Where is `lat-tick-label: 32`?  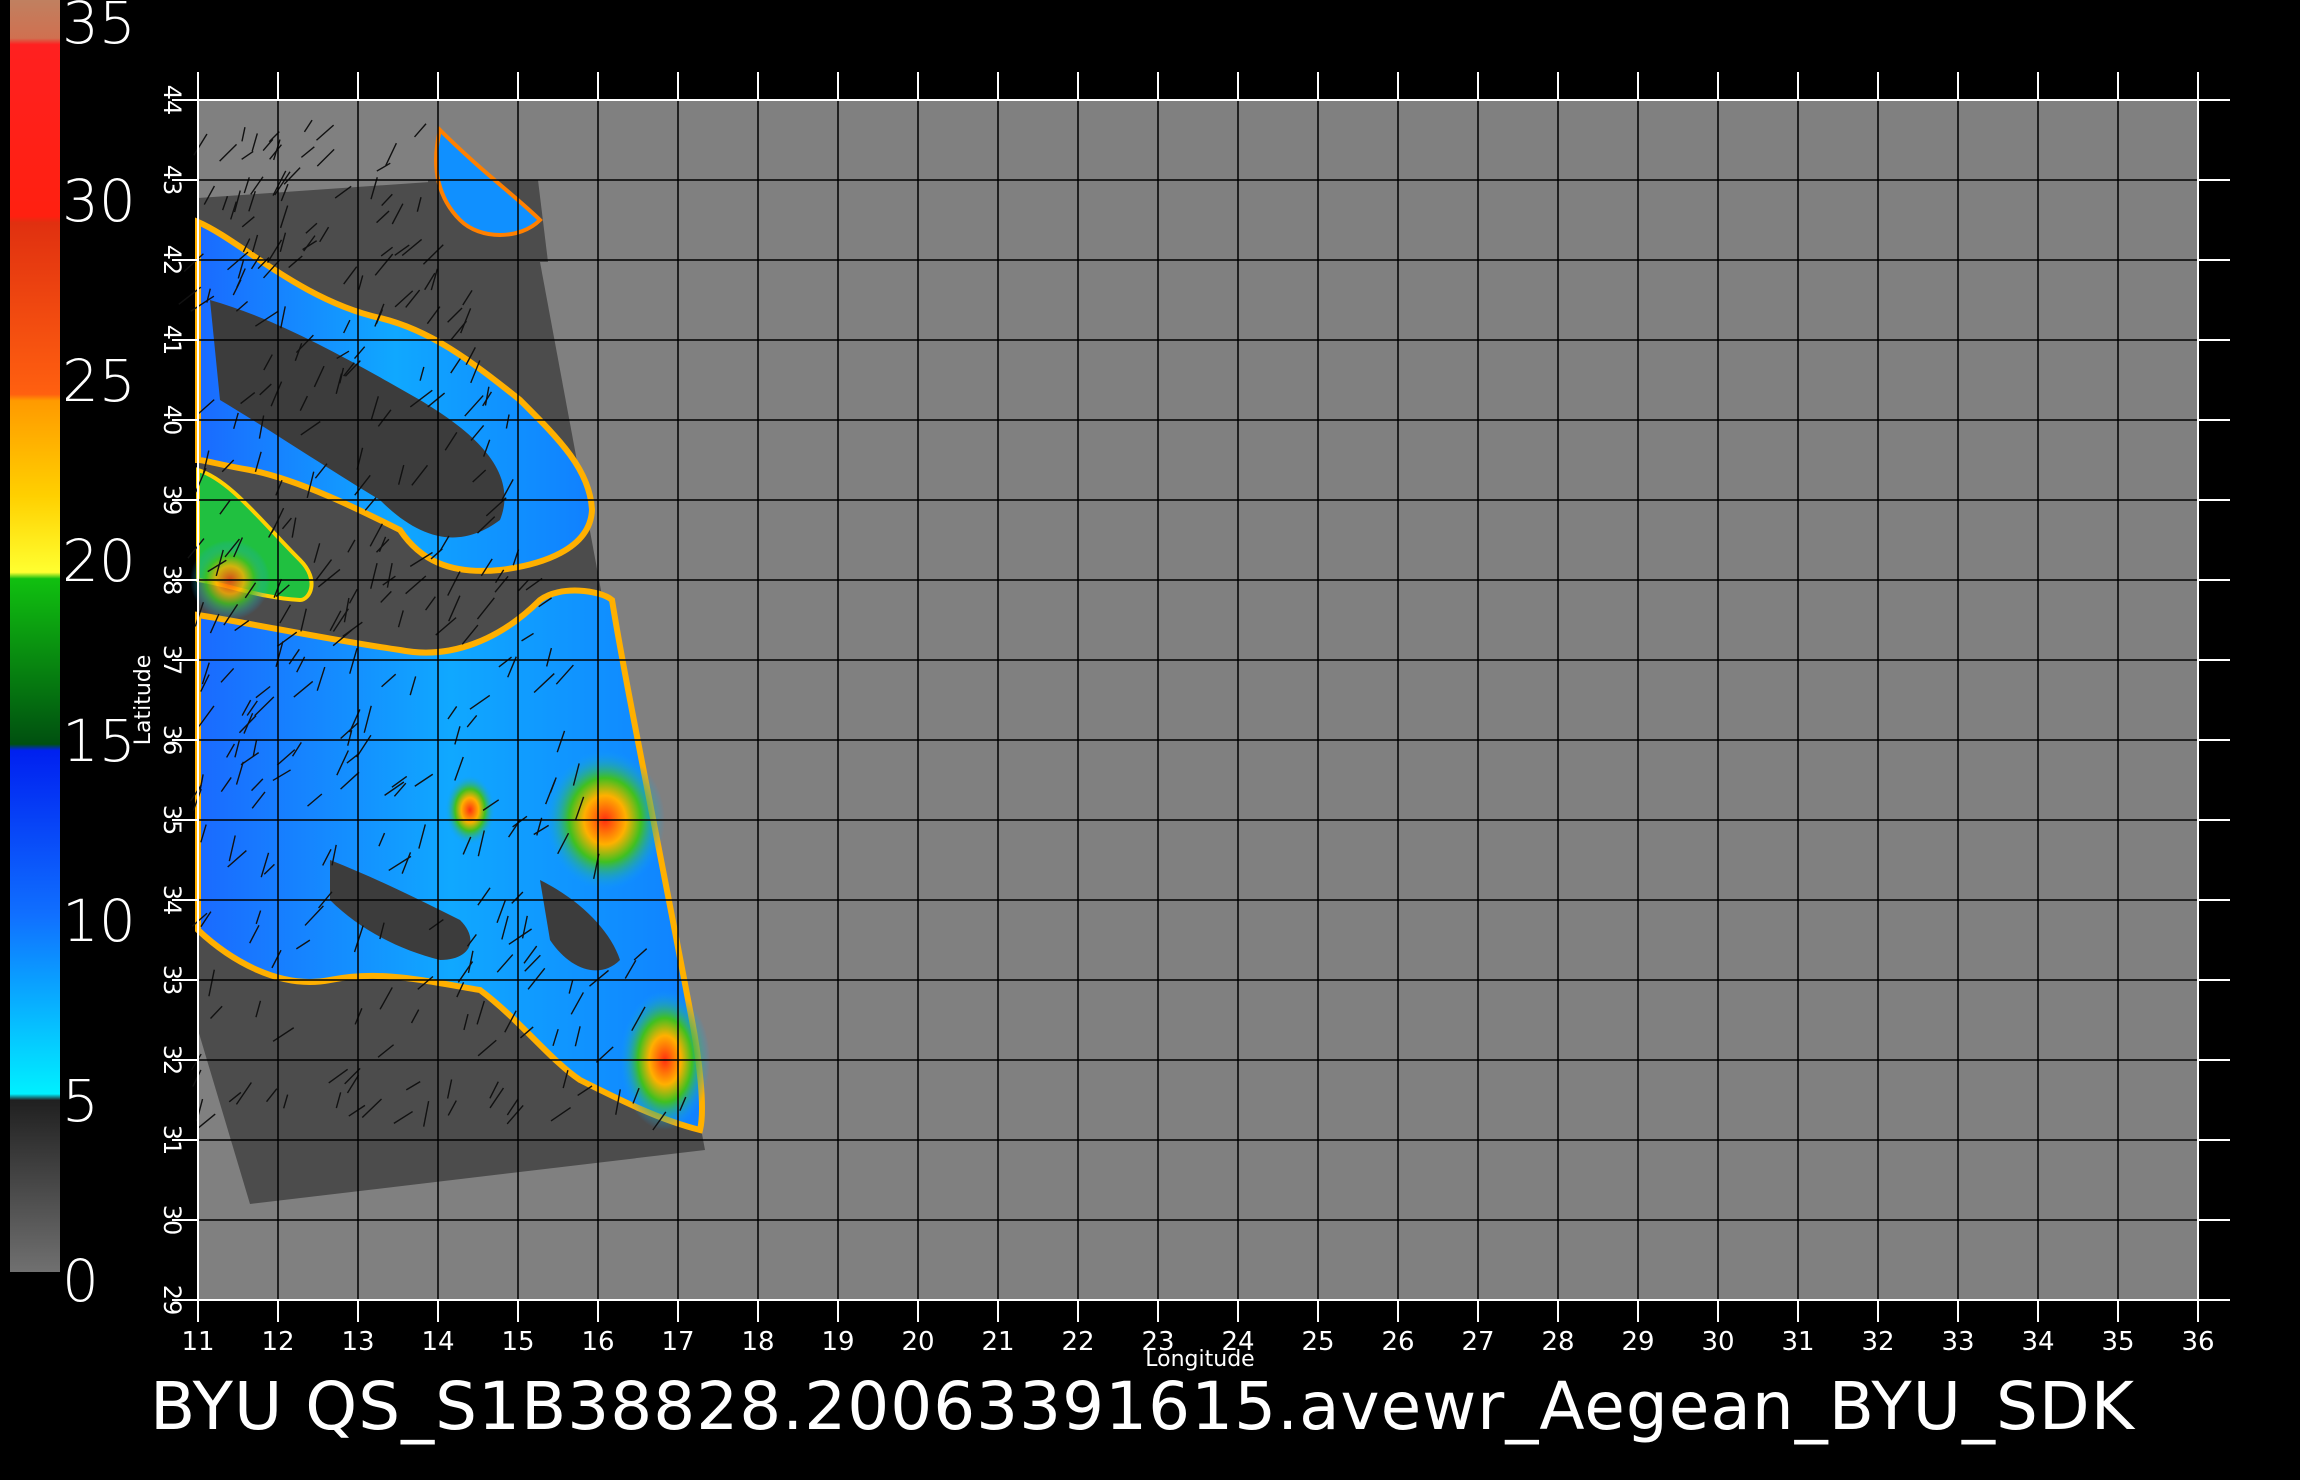 lat-tick-label: 32 is located at coordinates (172, 1060).